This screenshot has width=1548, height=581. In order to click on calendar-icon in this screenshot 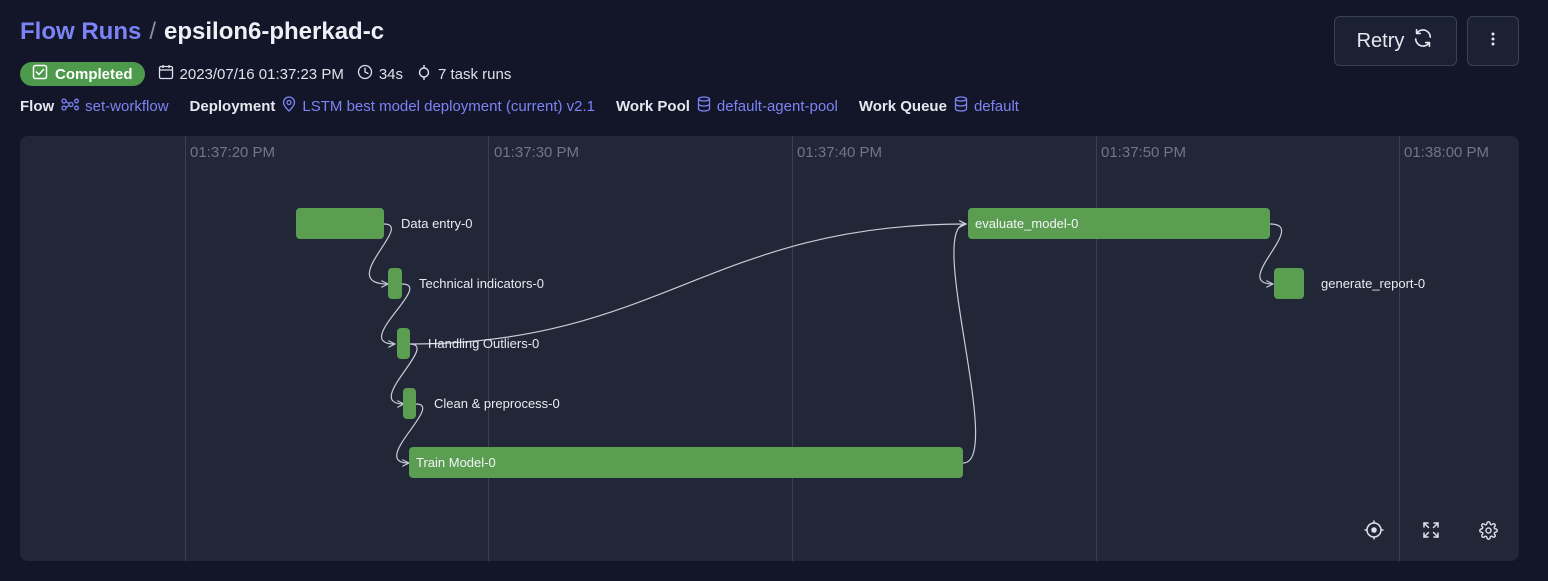, I will do `click(166, 74)`.